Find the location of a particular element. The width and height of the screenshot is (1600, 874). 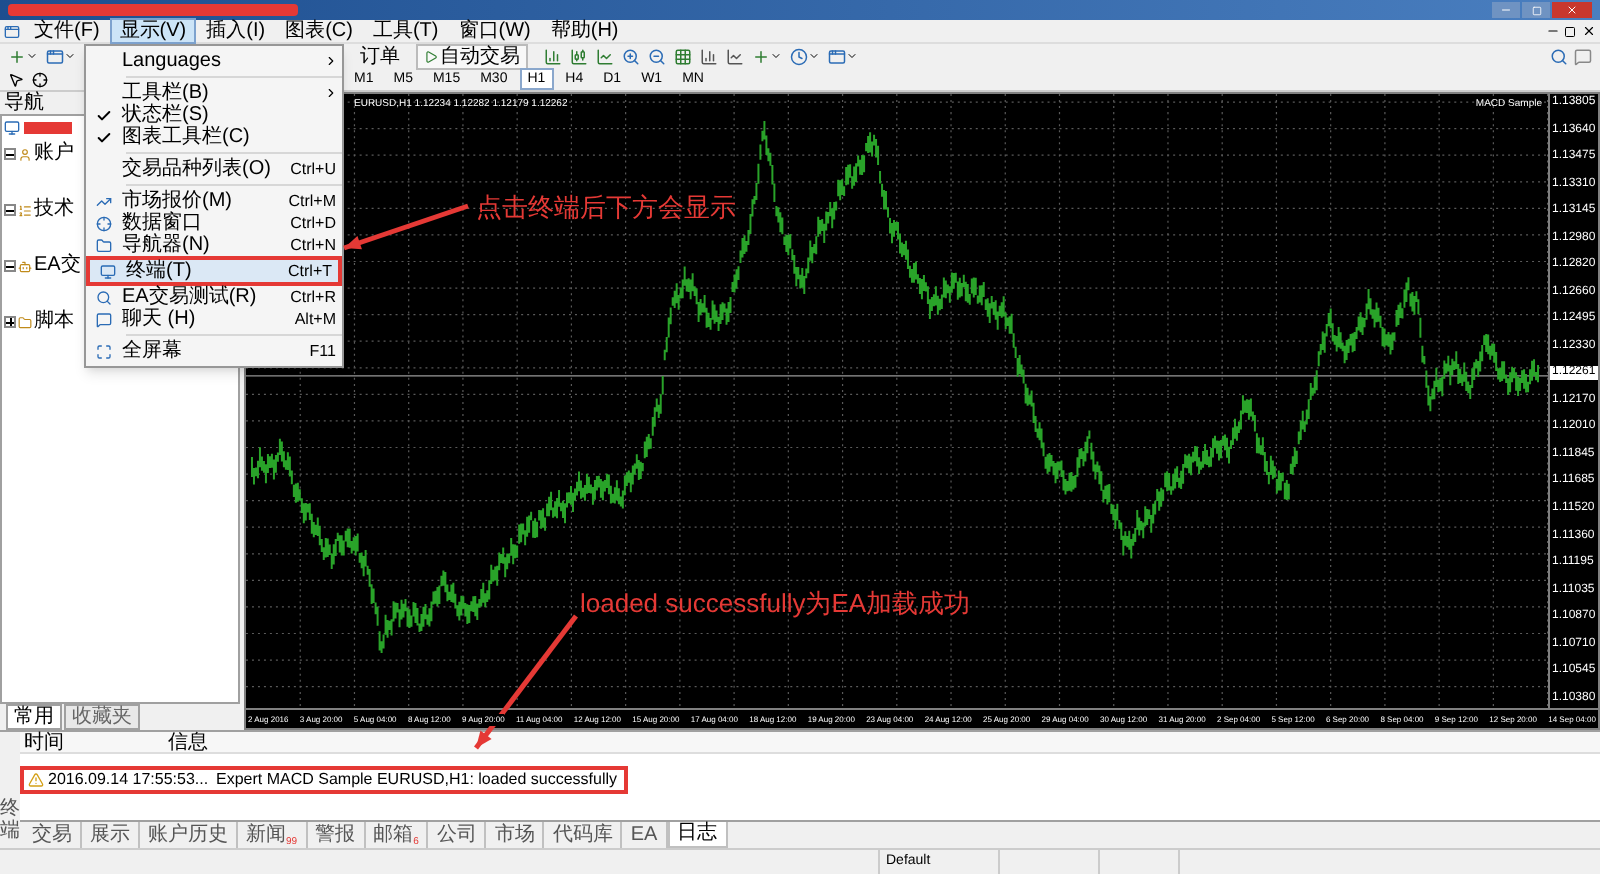

column-header: 时间 is located at coordinates (44, 742).